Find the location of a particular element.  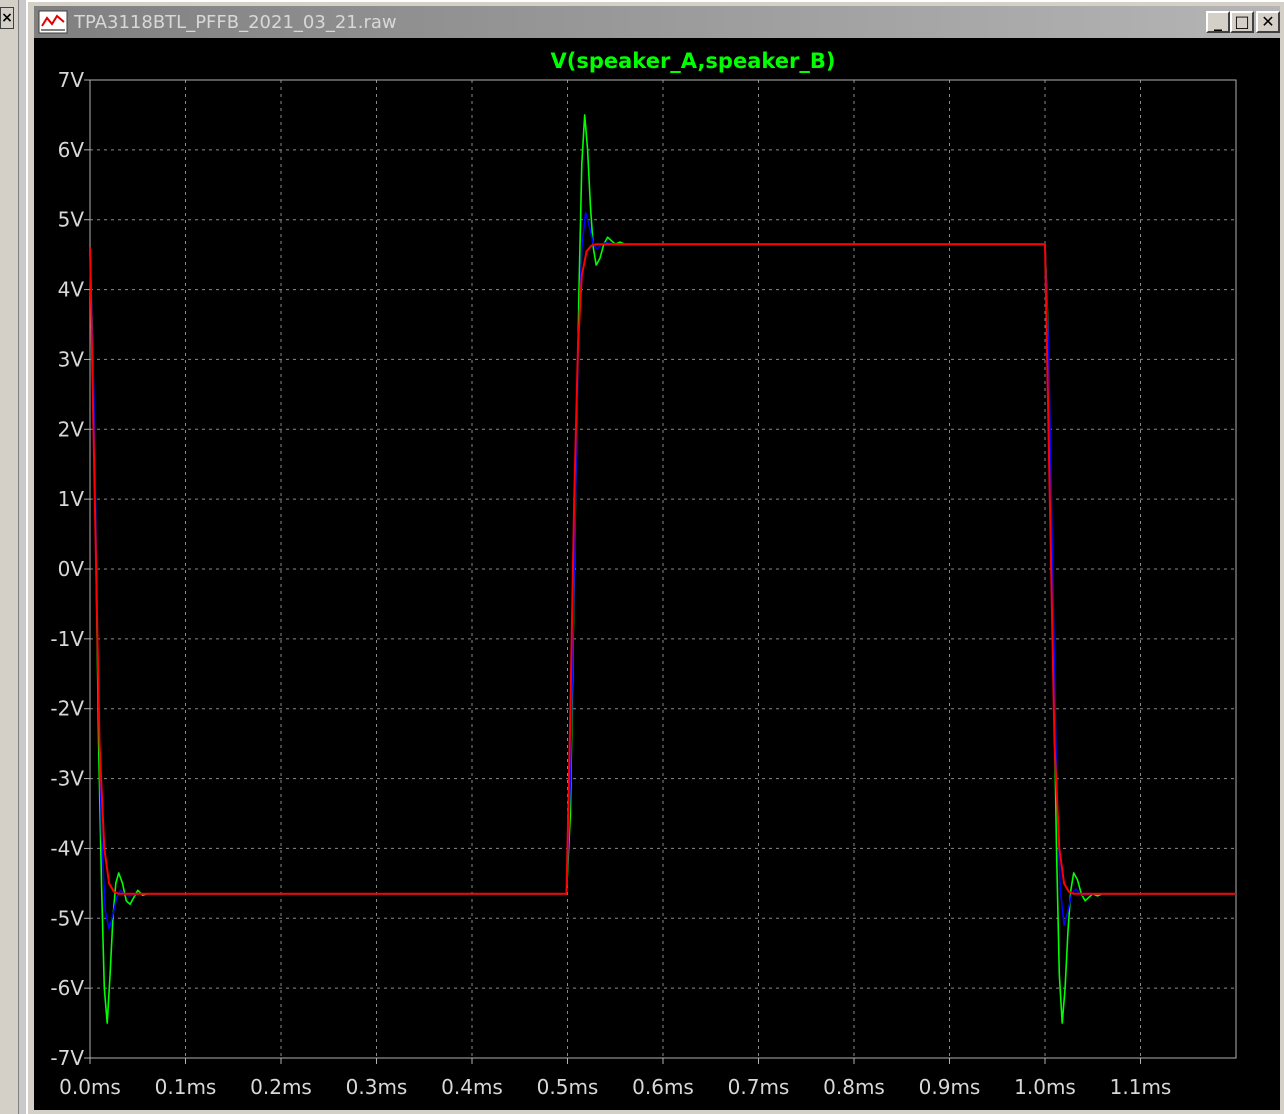

x-tick-label: 0.4ms is located at coordinates (472, 1087).